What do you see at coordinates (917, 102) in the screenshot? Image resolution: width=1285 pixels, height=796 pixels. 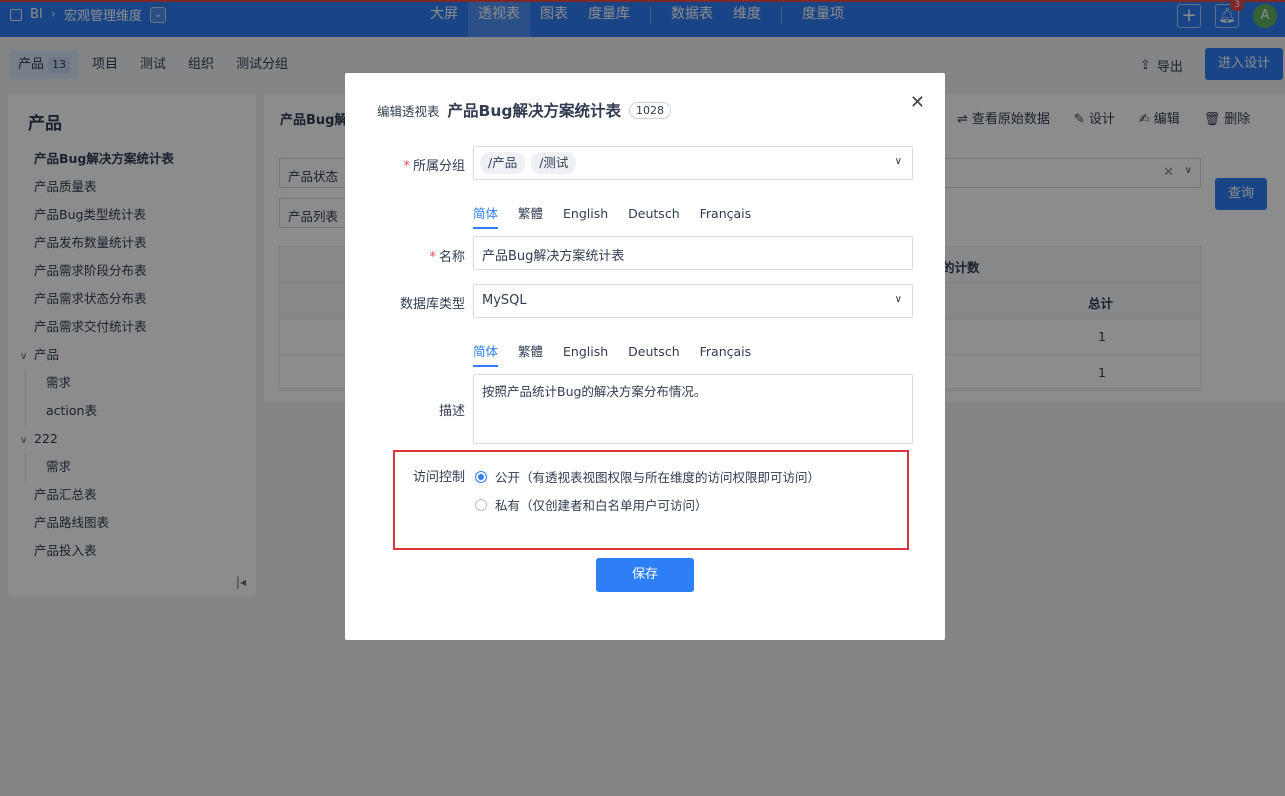 I see `close-icon: ✕` at bounding box center [917, 102].